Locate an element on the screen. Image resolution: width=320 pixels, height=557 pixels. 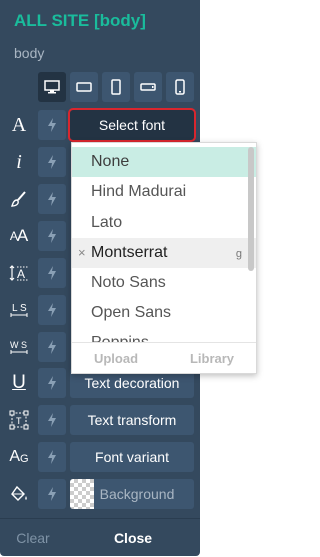
line-height-icon: A is located at coordinates (19, 273).